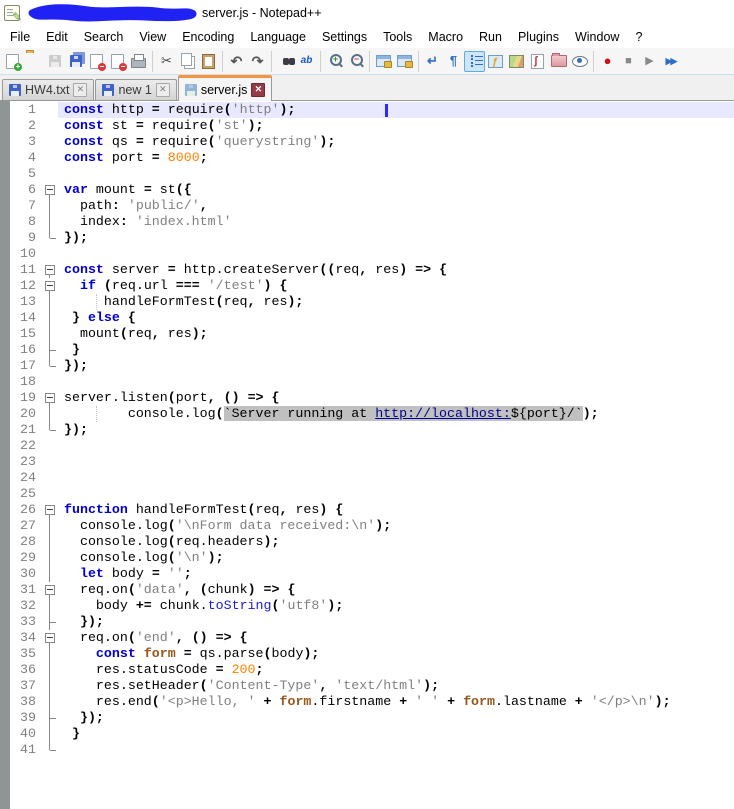  What do you see at coordinates (474, 61) in the screenshot?
I see `indent-guide-button` at bounding box center [474, 61].